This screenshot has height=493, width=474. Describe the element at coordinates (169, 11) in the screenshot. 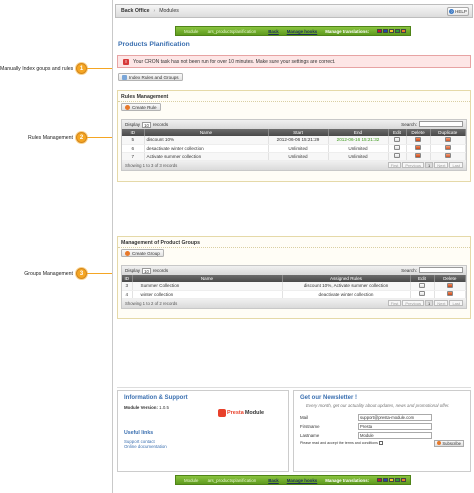

I see `breadcrumb-modules: Modules` at that location.